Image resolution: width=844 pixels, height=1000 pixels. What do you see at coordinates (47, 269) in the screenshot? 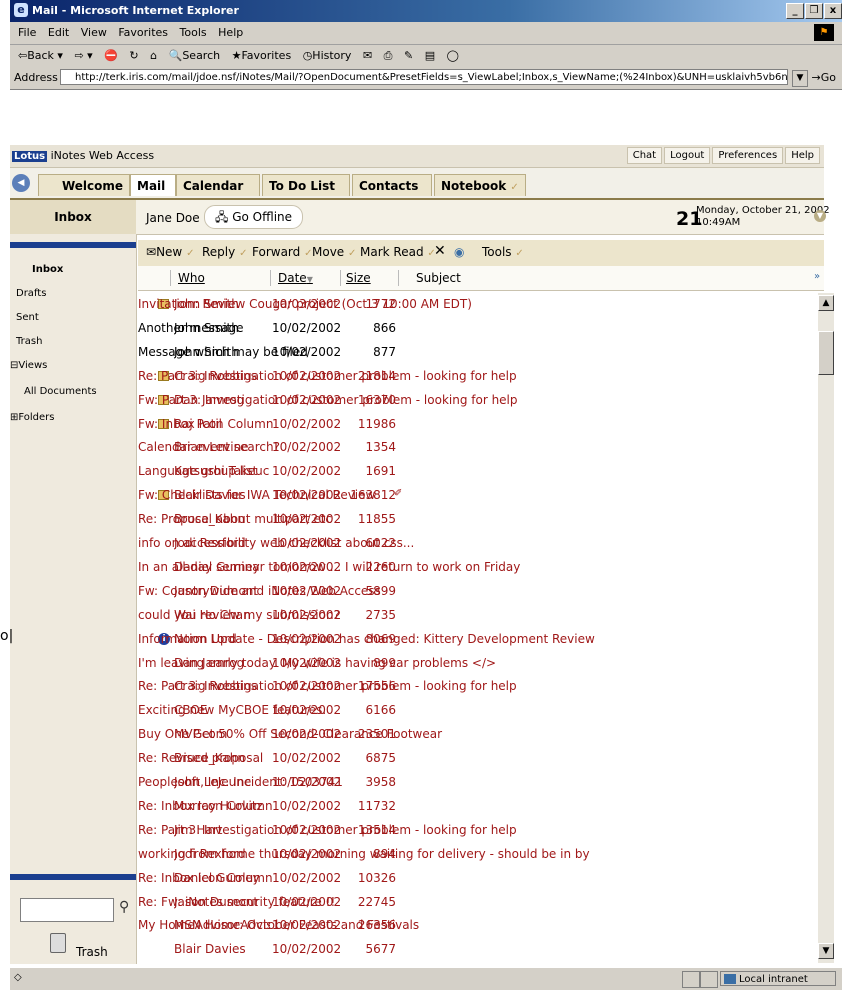
I see `nav-inbox: Inbox` at bounding box center [47, 269].